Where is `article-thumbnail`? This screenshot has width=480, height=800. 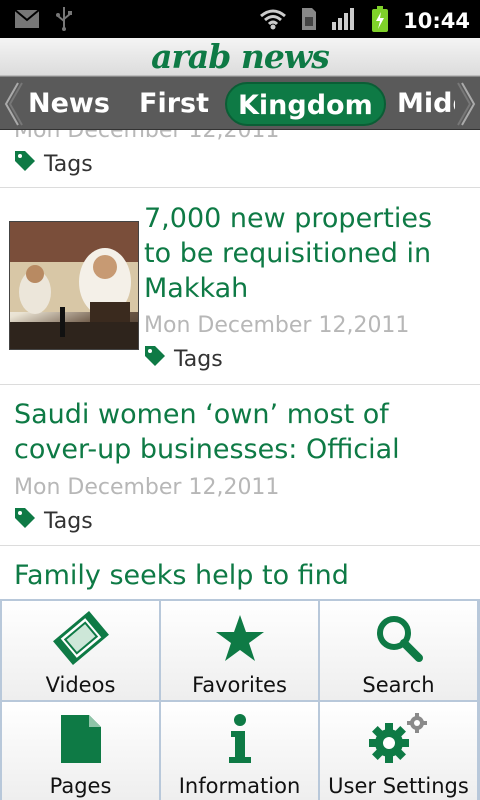
article-thumbnail is located at coordinates (74, 285).